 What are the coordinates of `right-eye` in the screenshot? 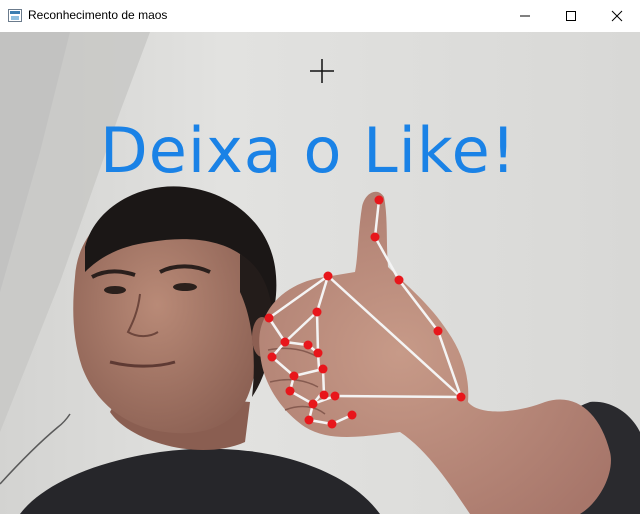 It's located at (185, 287).